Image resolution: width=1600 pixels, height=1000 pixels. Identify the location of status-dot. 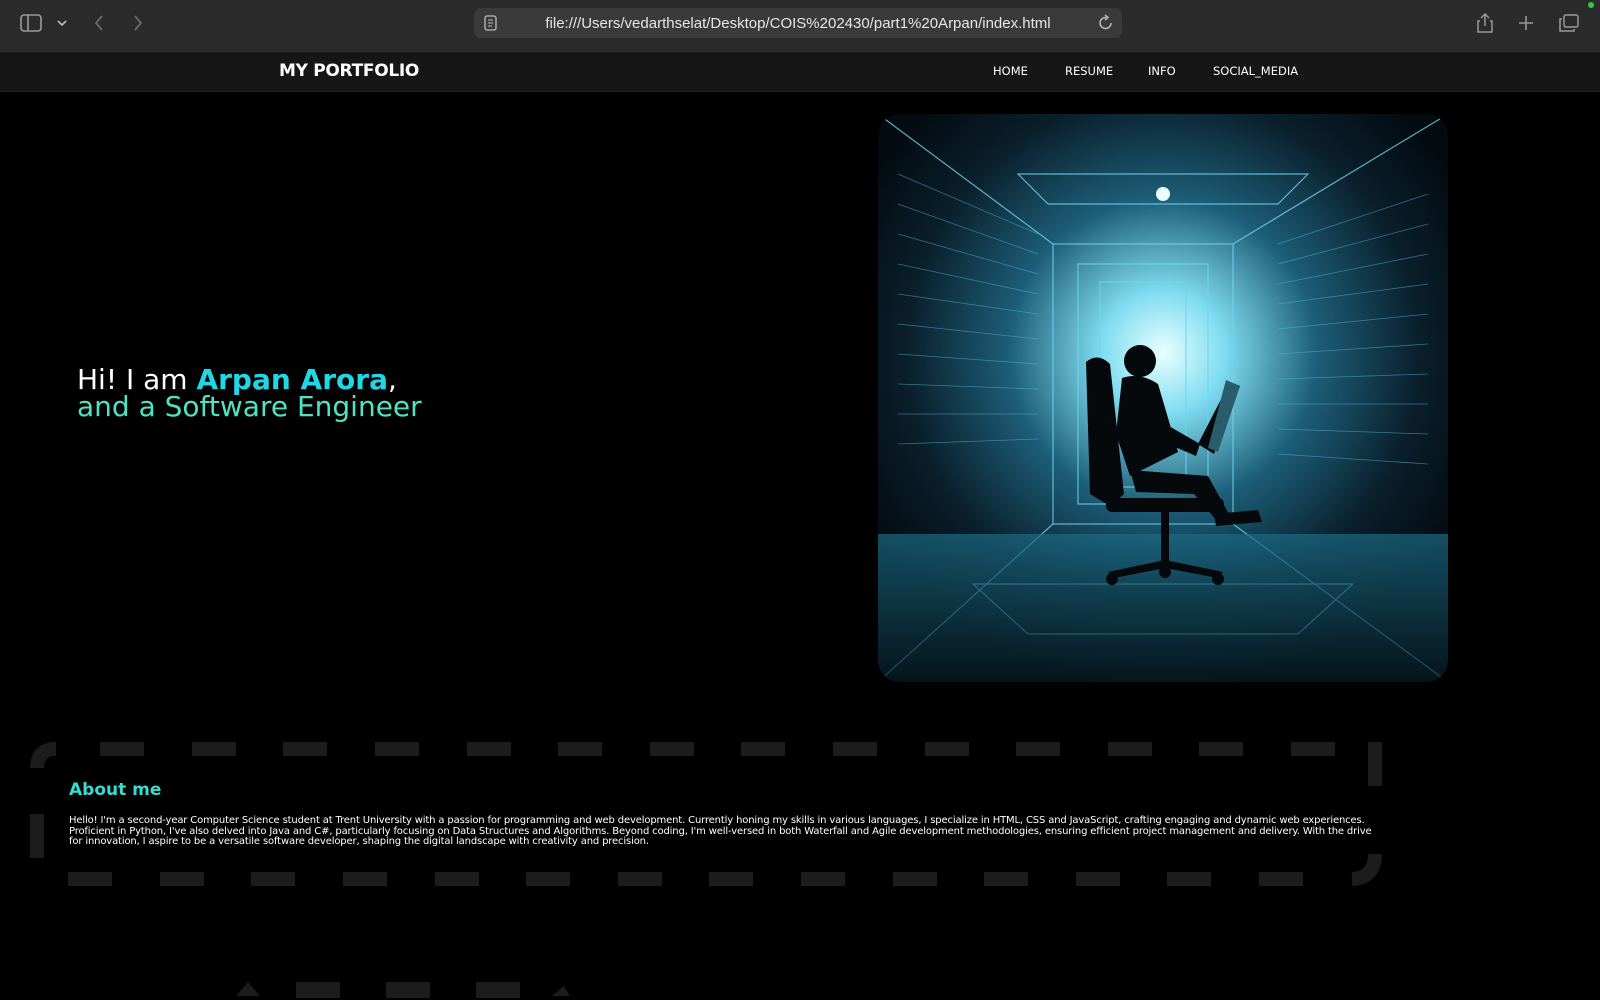
(1591, 5).